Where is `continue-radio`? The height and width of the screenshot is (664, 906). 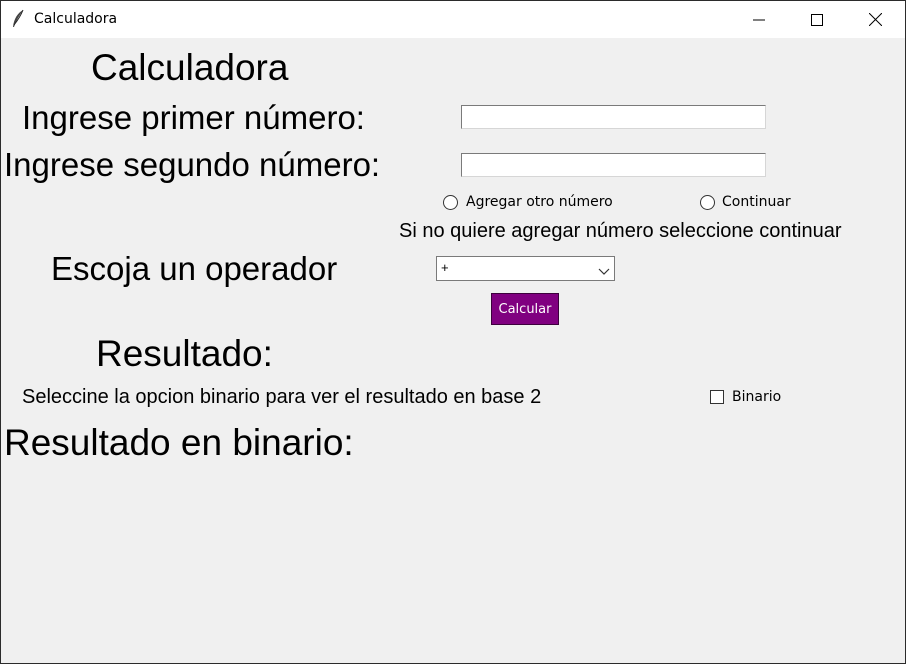
continue-radio is located at coordinates (707, 202).